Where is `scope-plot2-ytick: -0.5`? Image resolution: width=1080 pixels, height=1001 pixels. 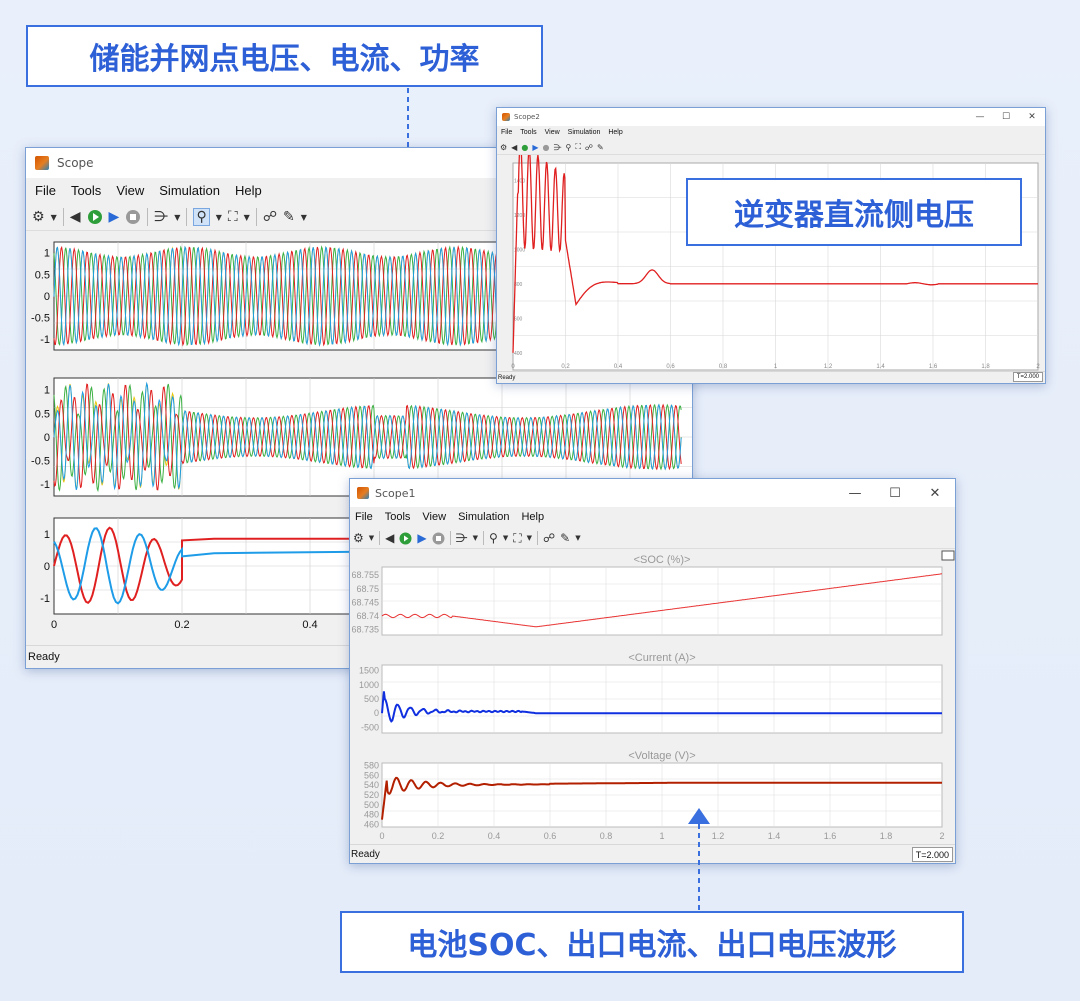
scope-plot2-ytick: -0.5 is located at coordinates (40, 461).